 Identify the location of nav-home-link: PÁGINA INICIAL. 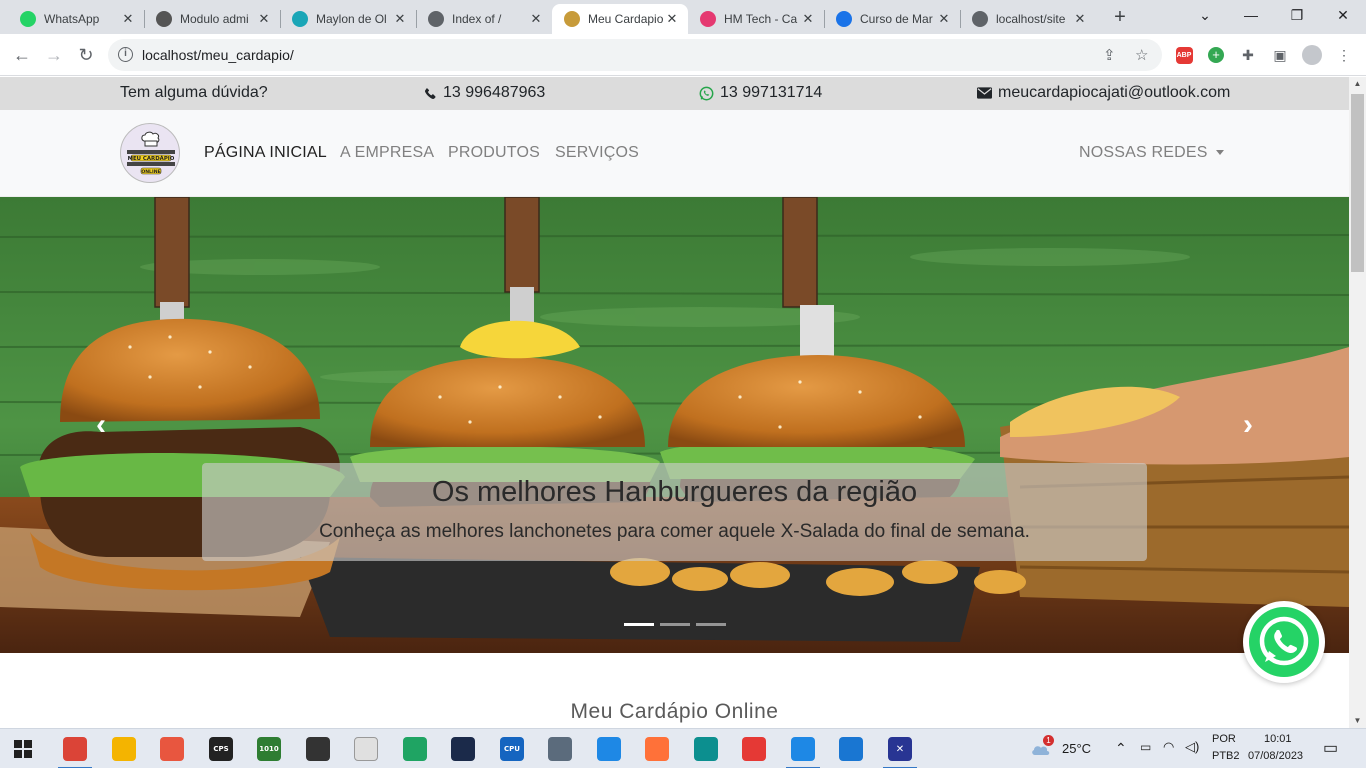
(265, 153).